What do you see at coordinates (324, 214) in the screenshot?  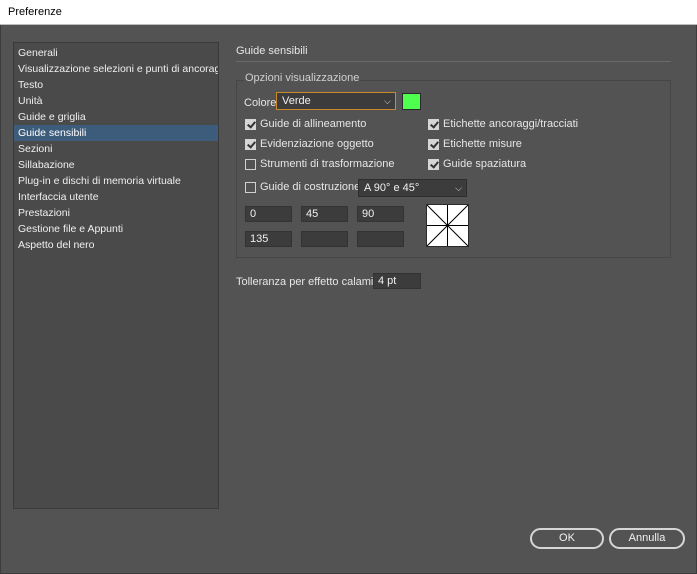 I see `angle-field-2: 45` at bounding box center [324, 214].